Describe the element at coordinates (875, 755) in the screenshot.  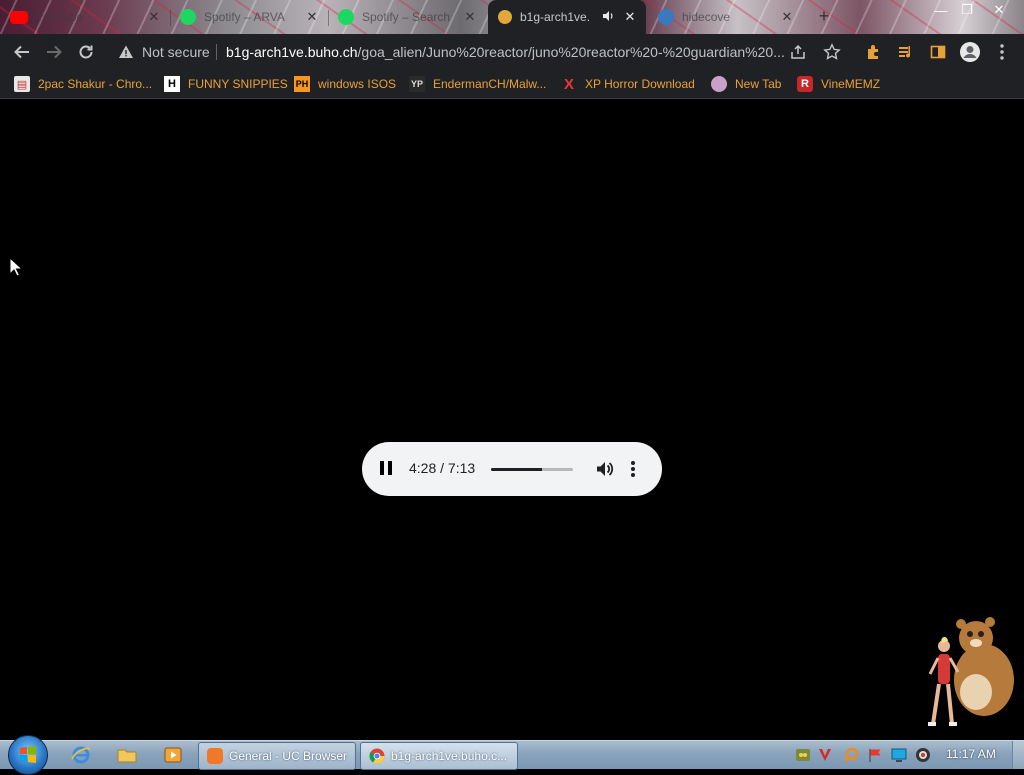
I see `tray-flag-icon` at that location.